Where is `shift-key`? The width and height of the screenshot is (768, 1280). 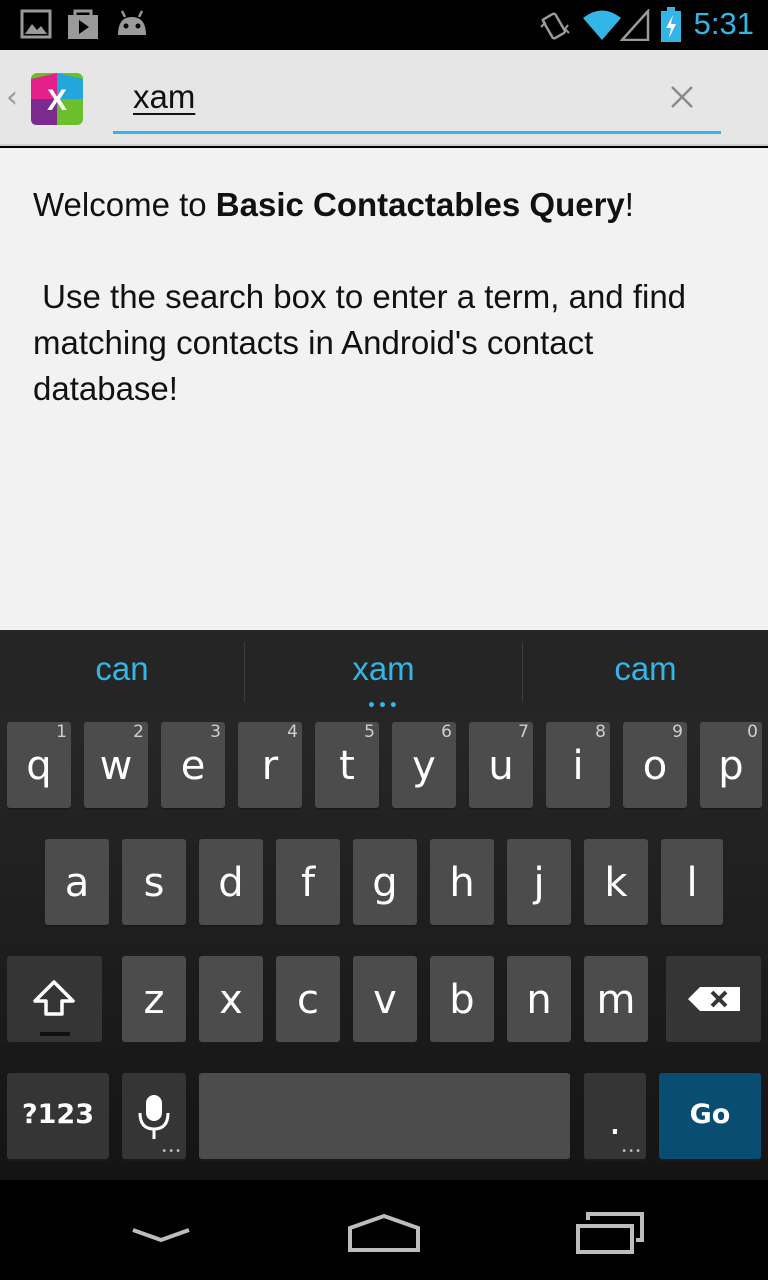
shift-key is located at coordinates (54, 999).